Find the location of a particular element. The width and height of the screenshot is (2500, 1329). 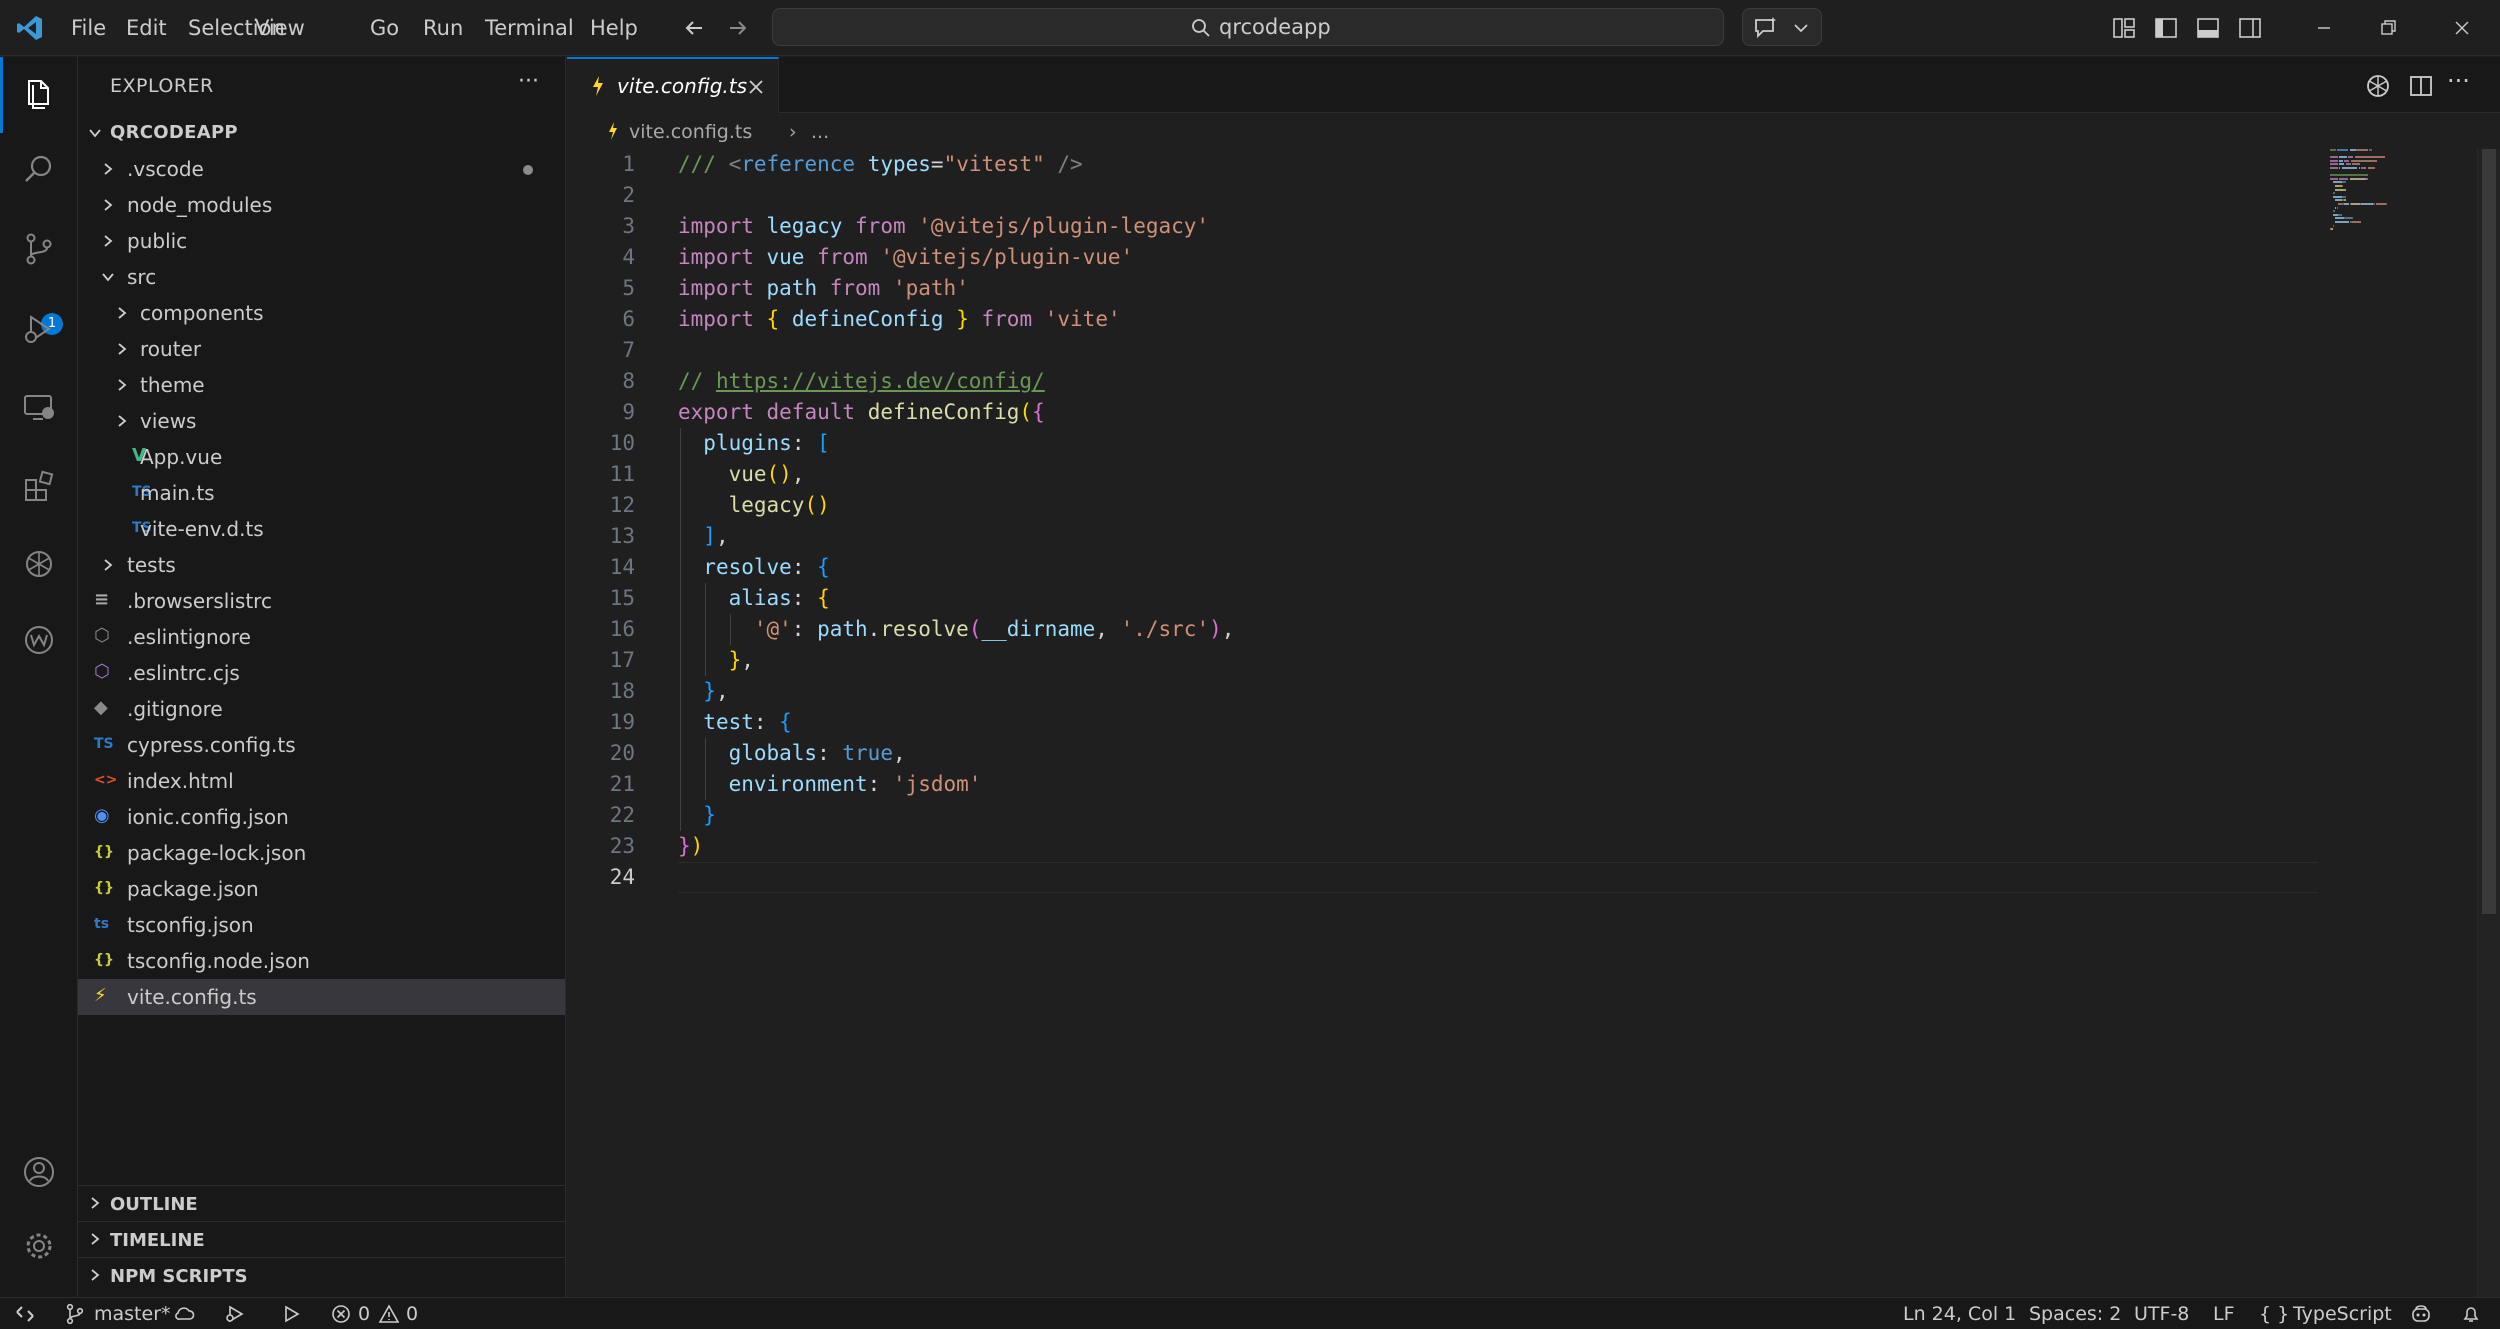

code-line: 6 import { defineConfig } from 'vite' is located at coordinates (1517, 319).